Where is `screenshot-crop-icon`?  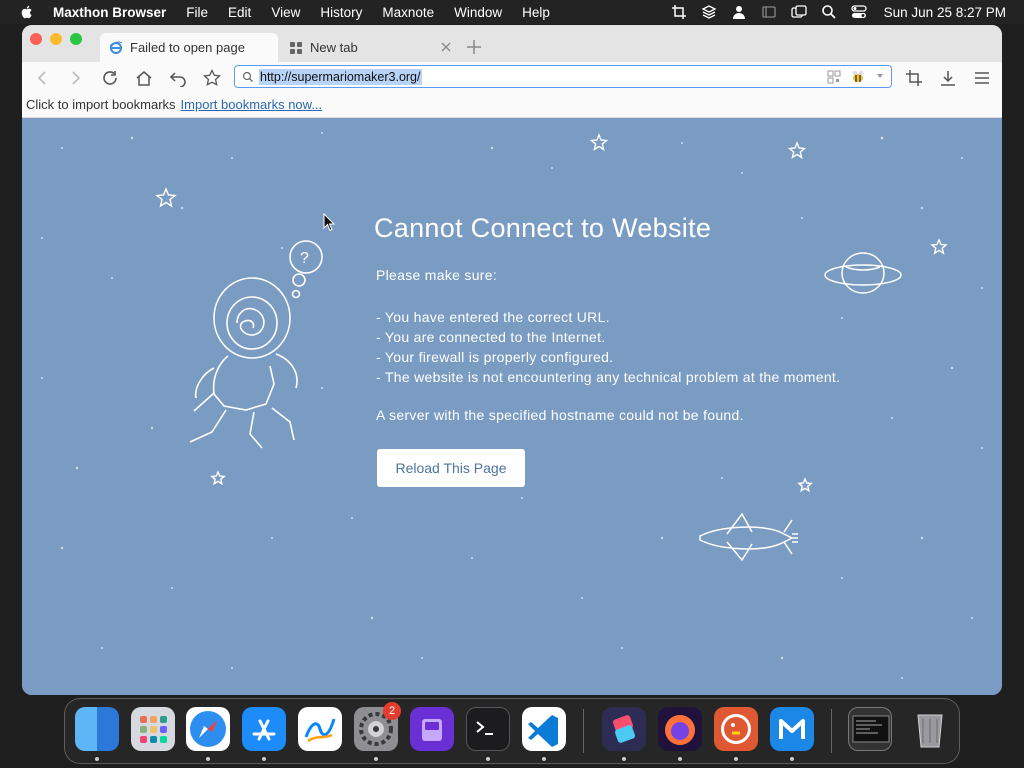
screenshot-crop-icon is located at coordinates (914, 78).